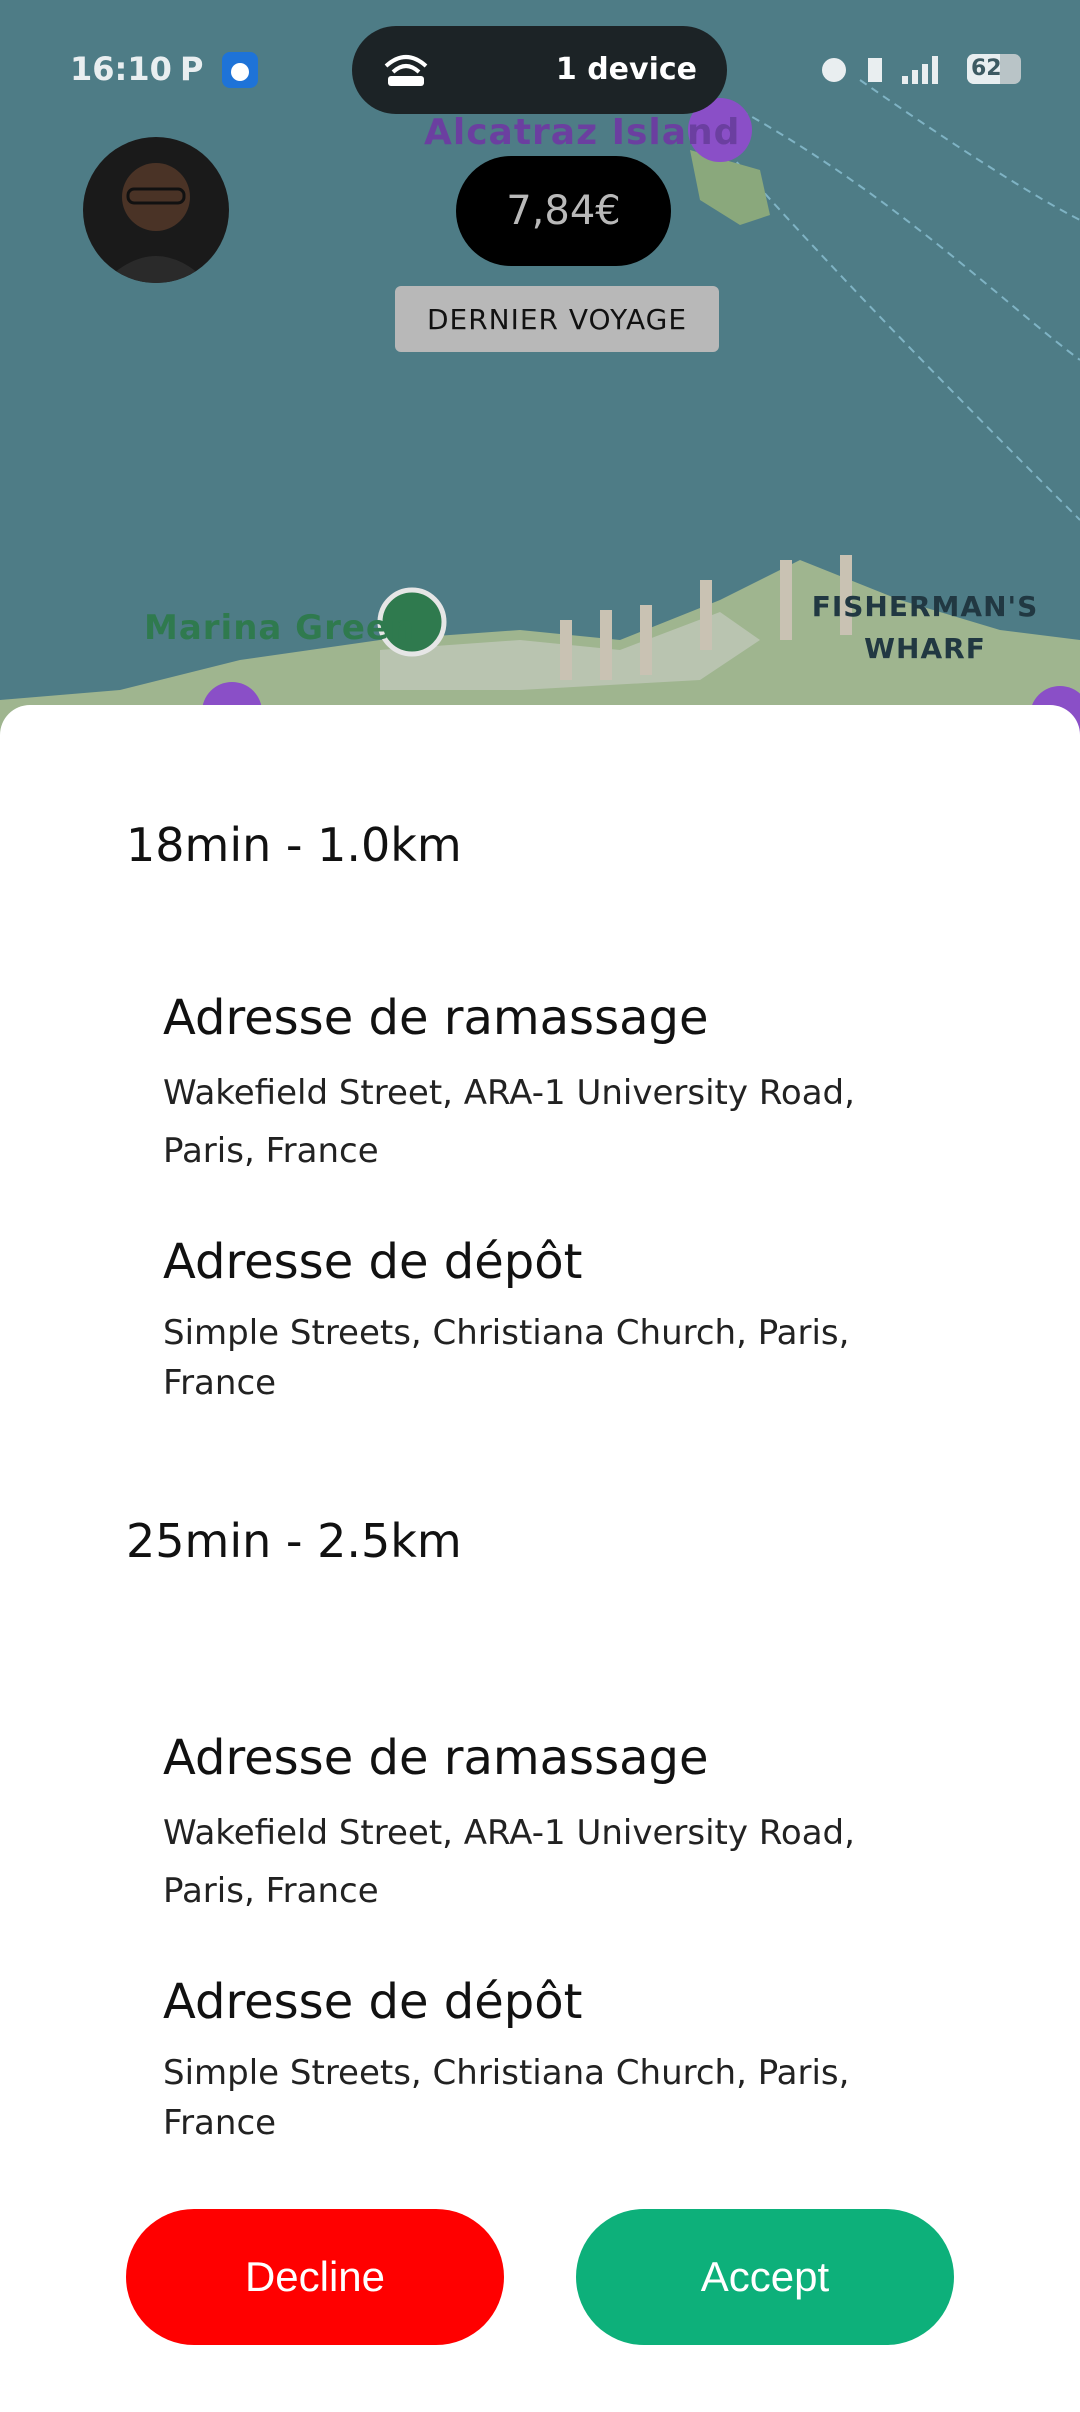  Describe the element at coordinates (406, 70) in the screenshot. I see `wifi-hotspot-icon` at that location.